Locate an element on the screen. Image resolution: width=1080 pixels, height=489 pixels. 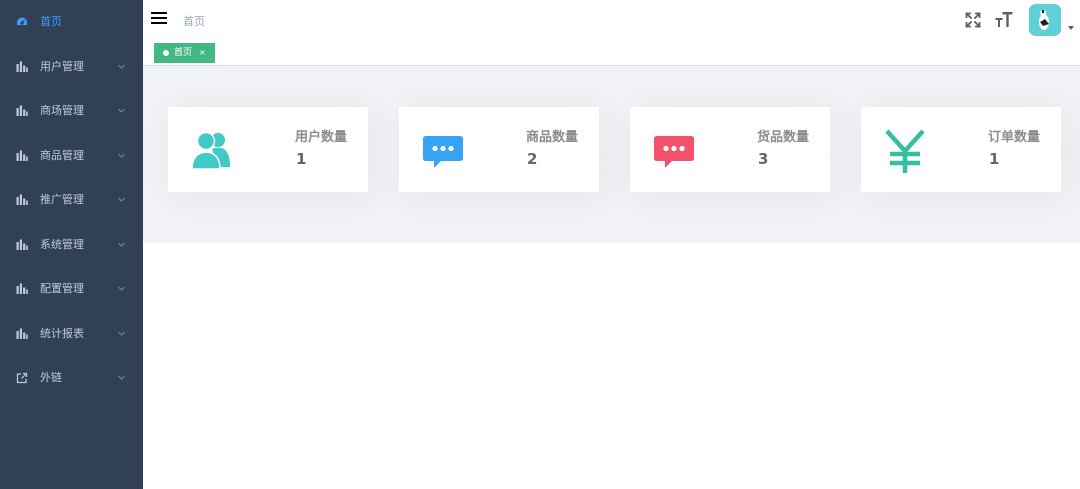
sidebar-item-label: 推广管理 is located at coordinates (62, 199).